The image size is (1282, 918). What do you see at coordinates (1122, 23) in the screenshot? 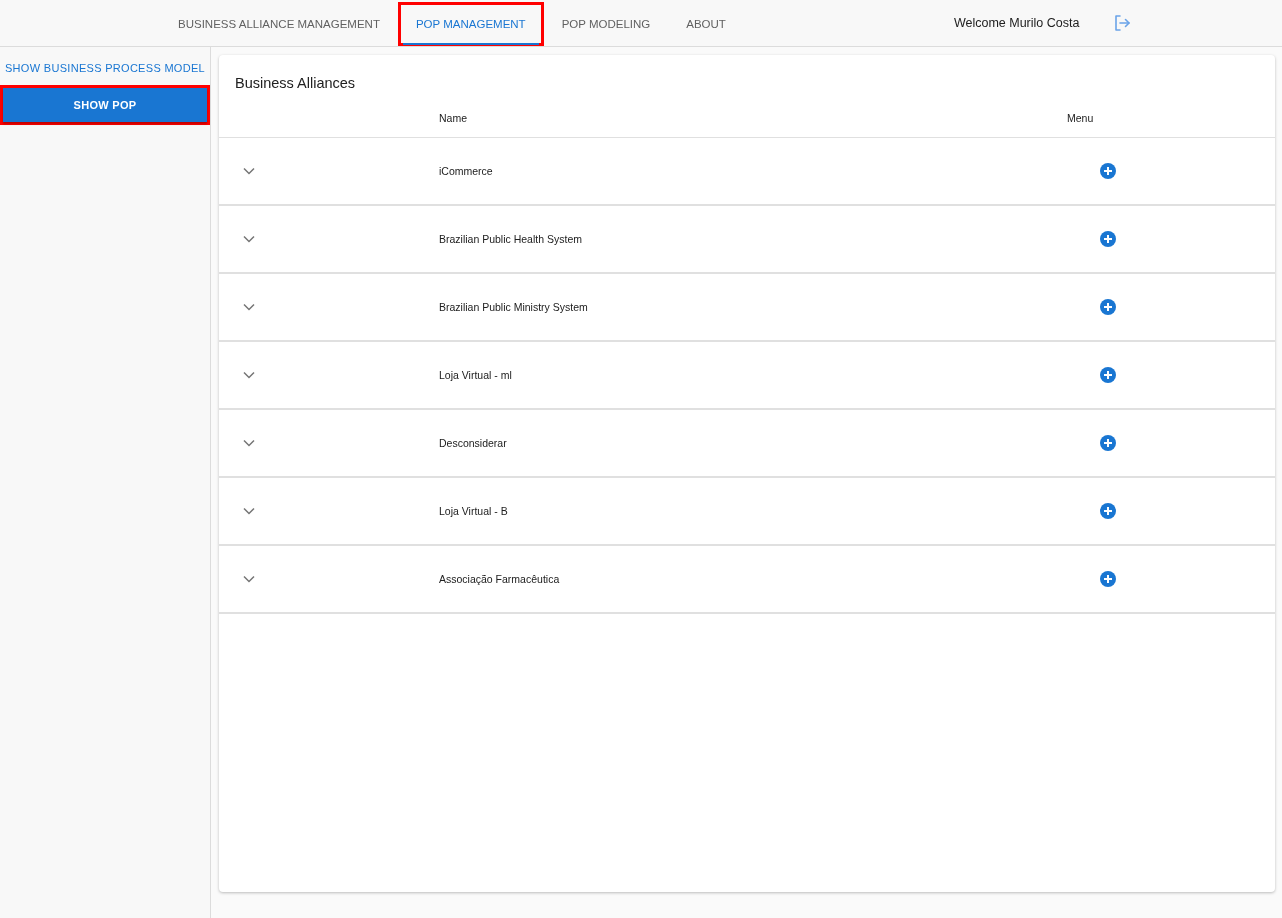
I see `logout-icon` at bounding box center [1122, 23].